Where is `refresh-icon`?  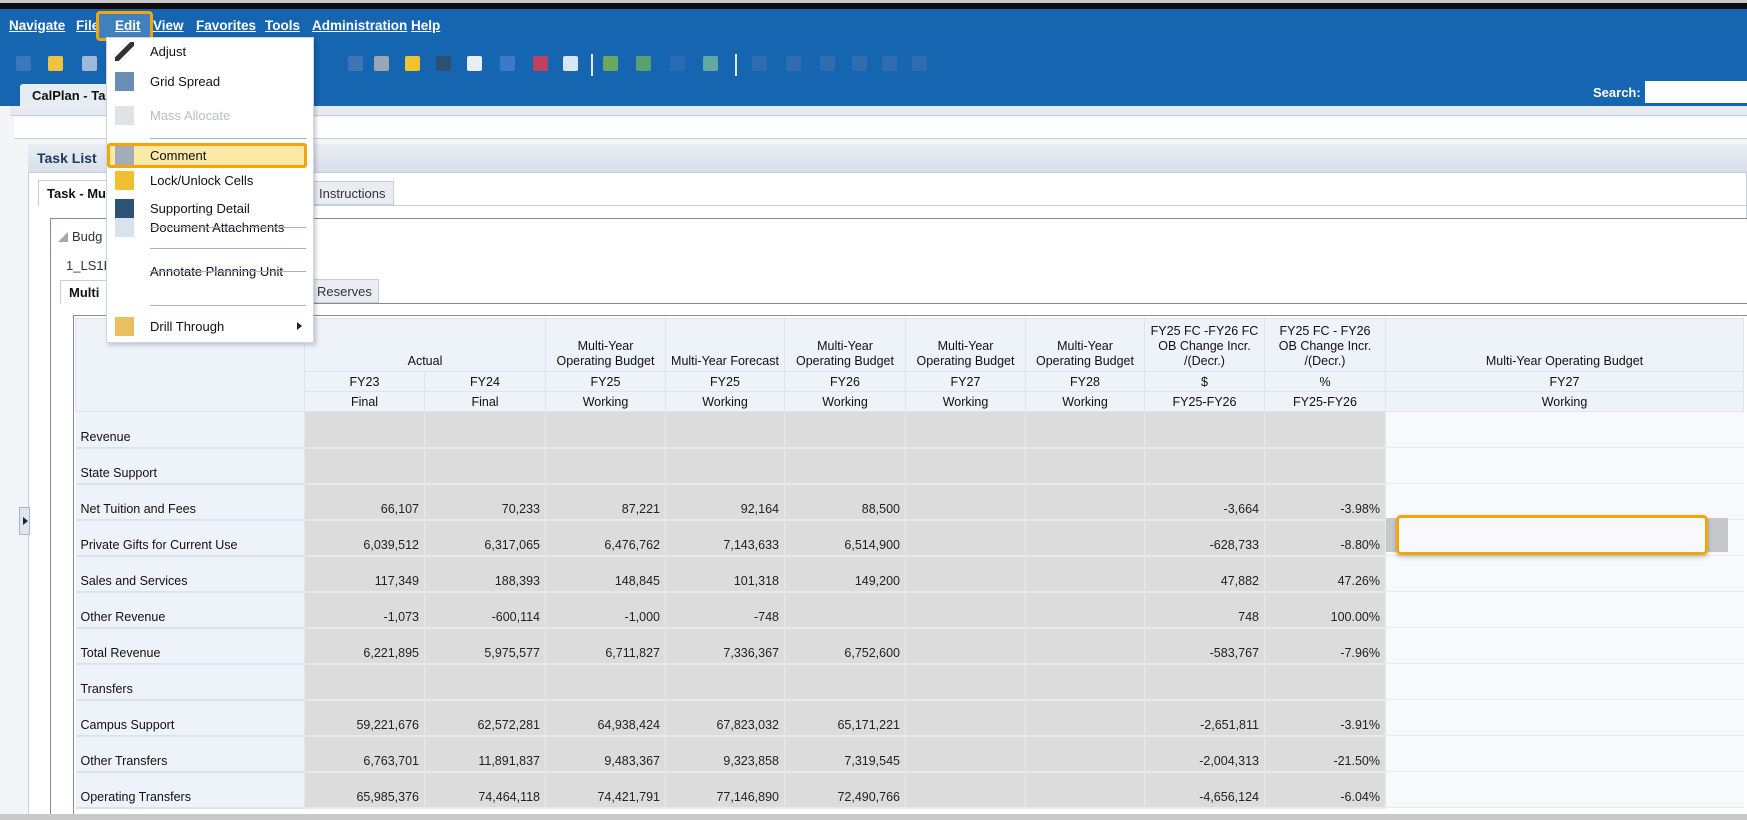
refresh-icon is located at coordinates (919, 63).